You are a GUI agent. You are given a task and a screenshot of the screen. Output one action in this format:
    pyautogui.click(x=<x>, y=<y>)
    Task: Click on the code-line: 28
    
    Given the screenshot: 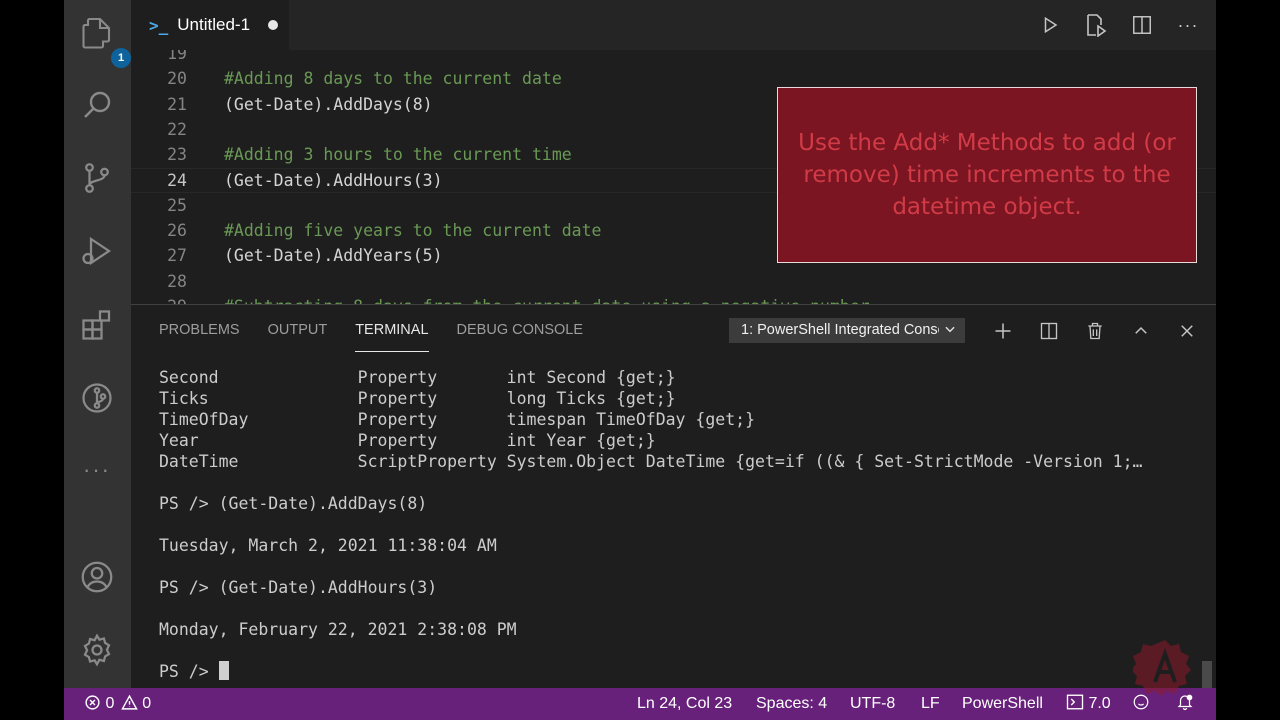 What is the action you would take?
    pyautogui.click(x=673, y=281)
    